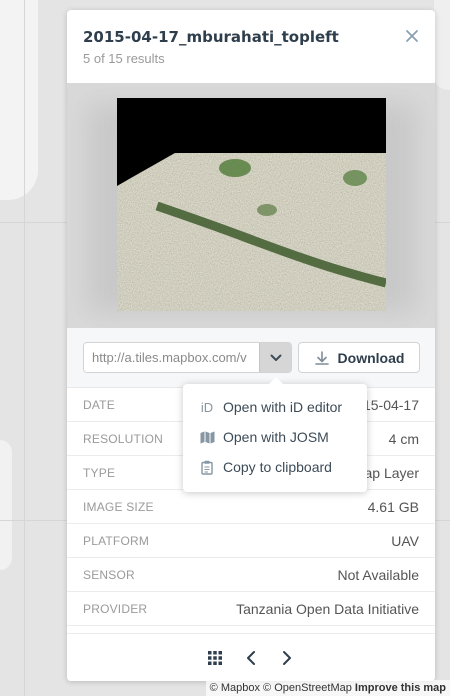 The width and height of the screenshot is (450, 696). Describe the element at coordinates (118, 506) in the screenshot. I see `meta-label: Image Size` at that location.